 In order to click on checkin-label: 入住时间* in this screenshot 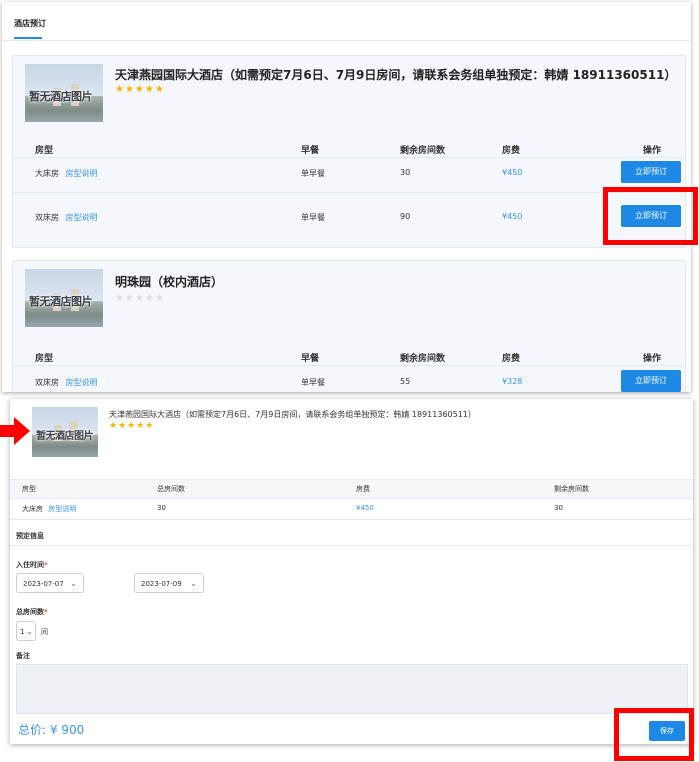, I will do `click(32, 565)`.